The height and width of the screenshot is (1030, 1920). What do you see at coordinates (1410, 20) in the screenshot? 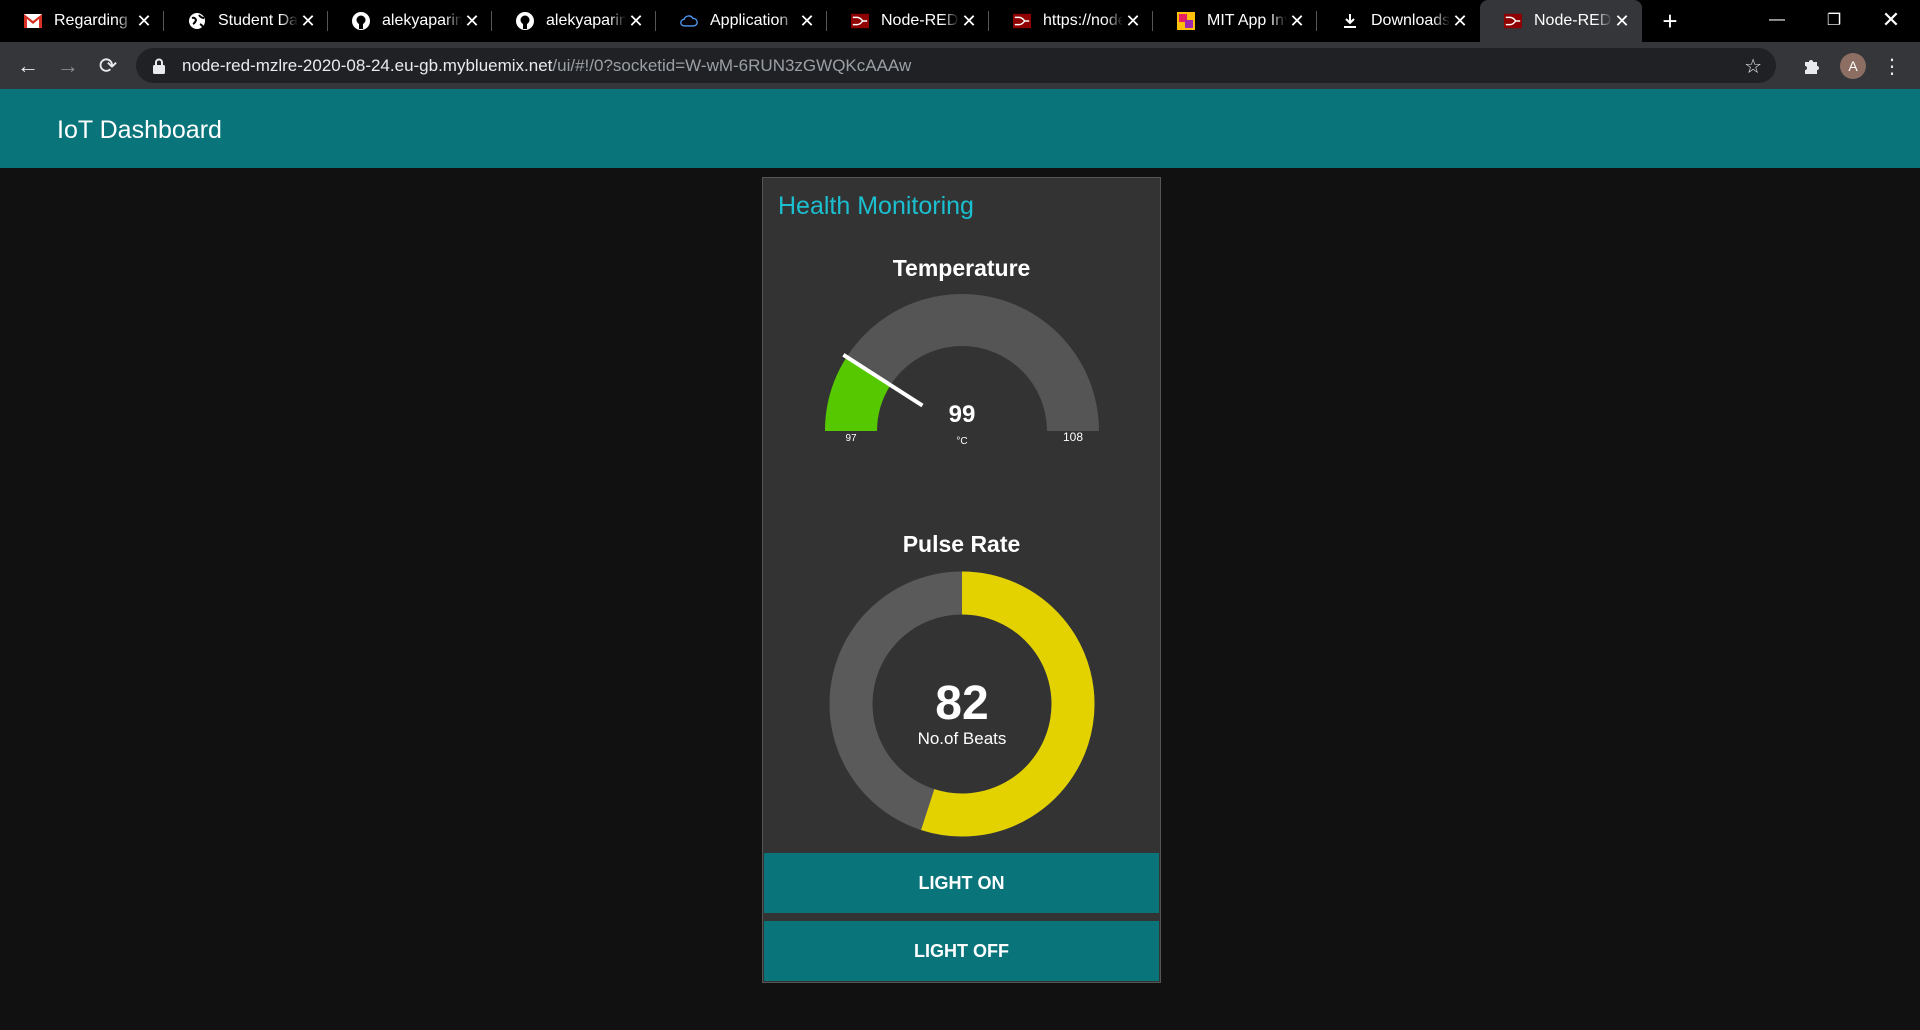
I see `tab-title: Downloads` at bounding box center [1410, 20].